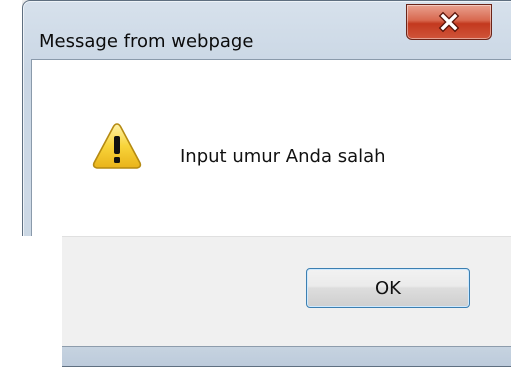  I want to click on close-button, so click(449, 22).